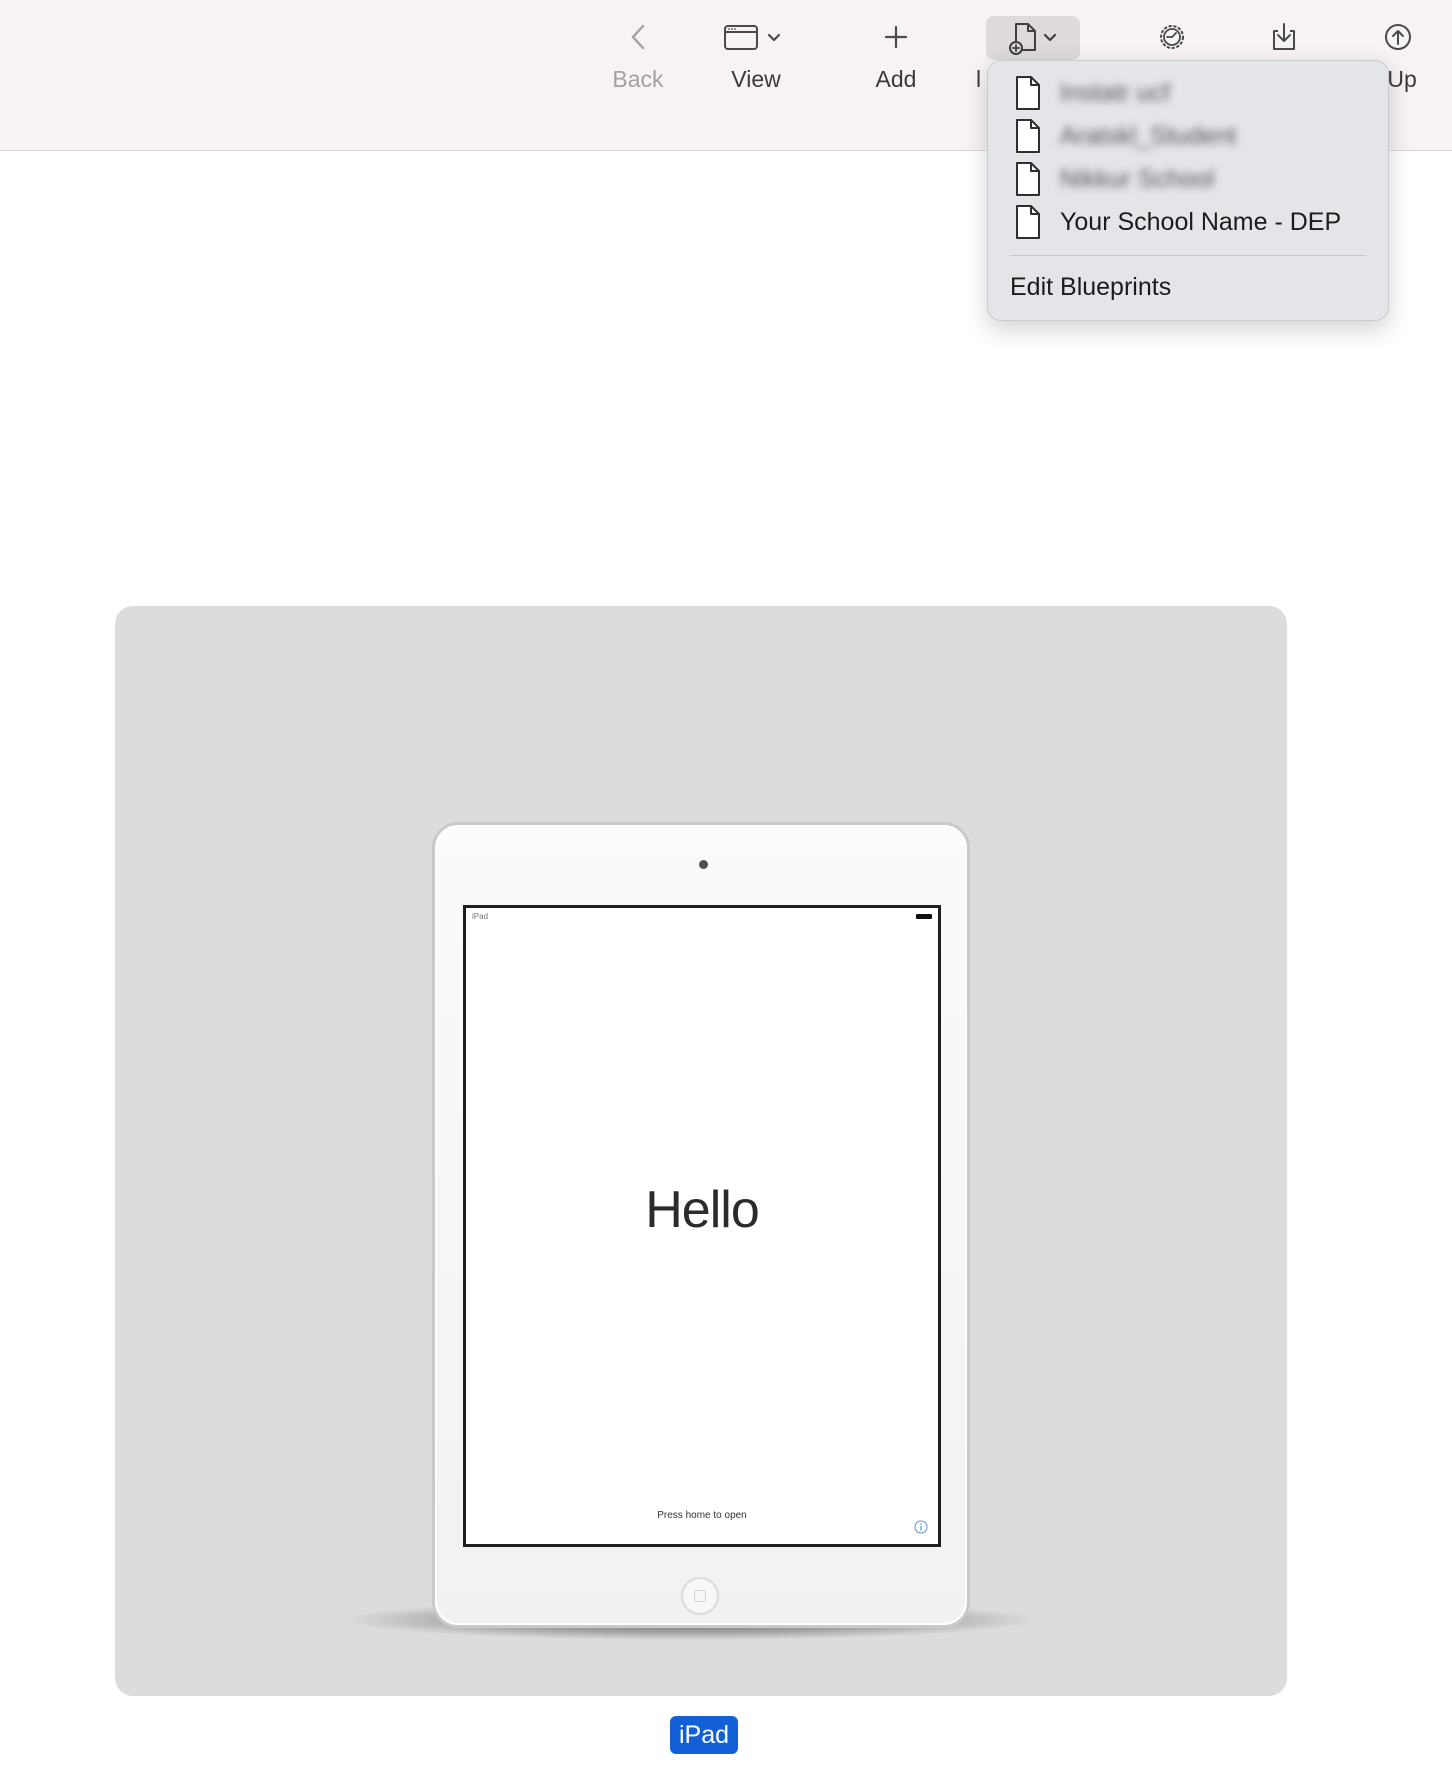  What do you see at coordinates (1137, 178) in the screenshot?
I see `menu-item-label: Nikkur School` at bounding box center [1137, 178].